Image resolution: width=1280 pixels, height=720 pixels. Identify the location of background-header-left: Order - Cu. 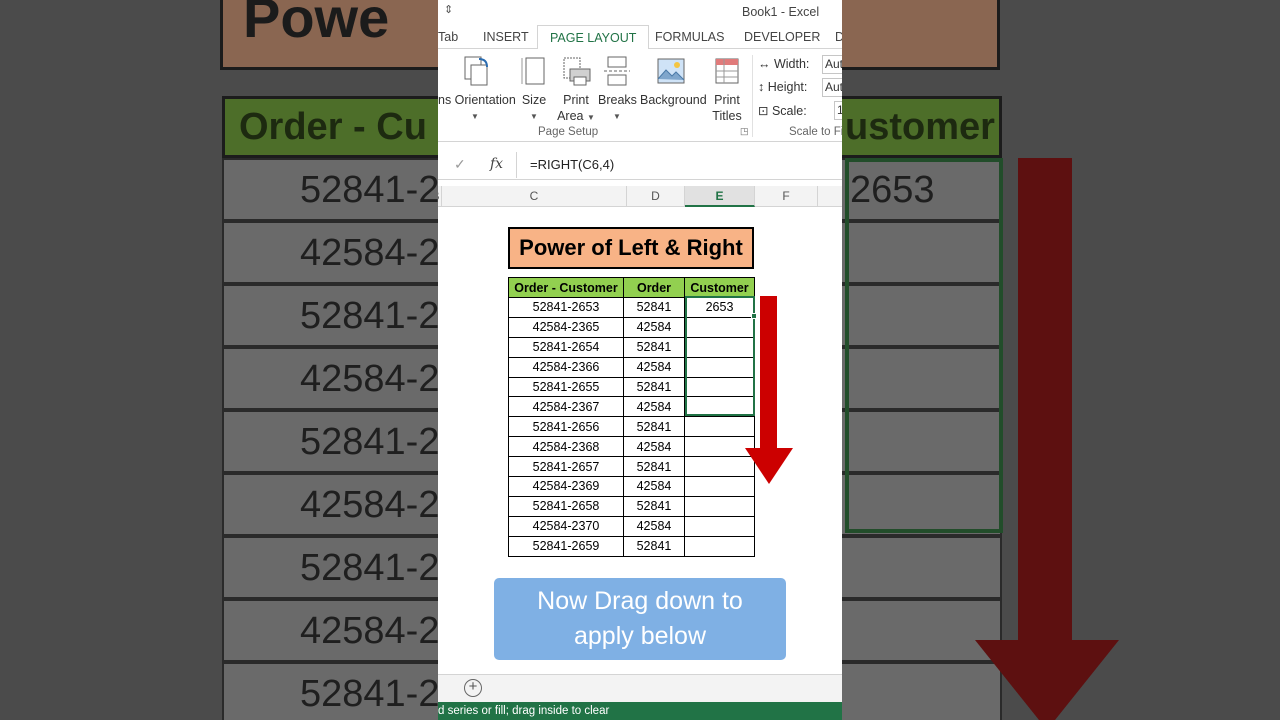
(333, 127).